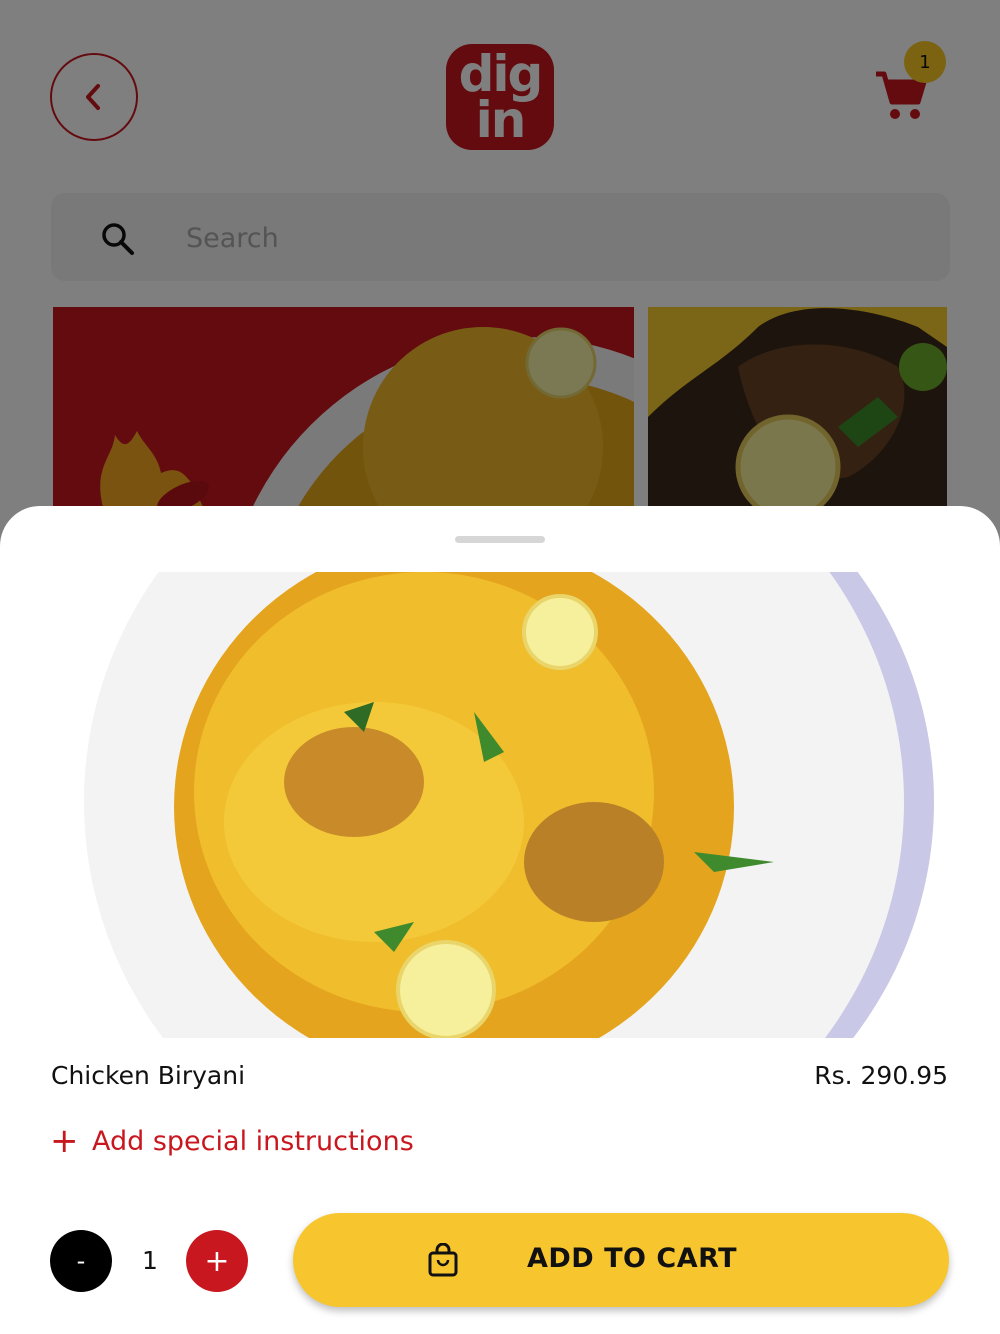 The image size is (1000, 1334). I want to click on add-special-instructions: + Add special instructions, so click(232, 1141).